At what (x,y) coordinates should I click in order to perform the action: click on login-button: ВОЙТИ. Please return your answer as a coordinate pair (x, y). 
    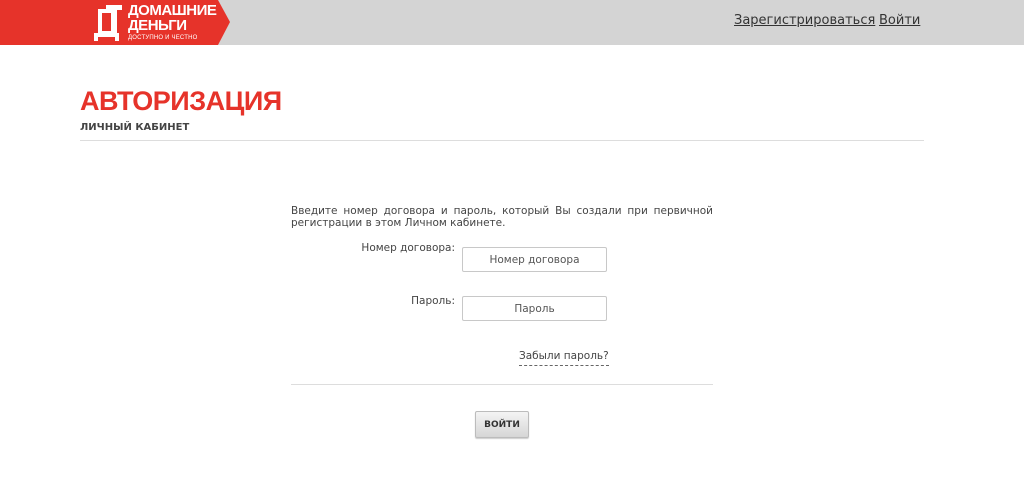
    Looking at the image, I should click on (502, 424).